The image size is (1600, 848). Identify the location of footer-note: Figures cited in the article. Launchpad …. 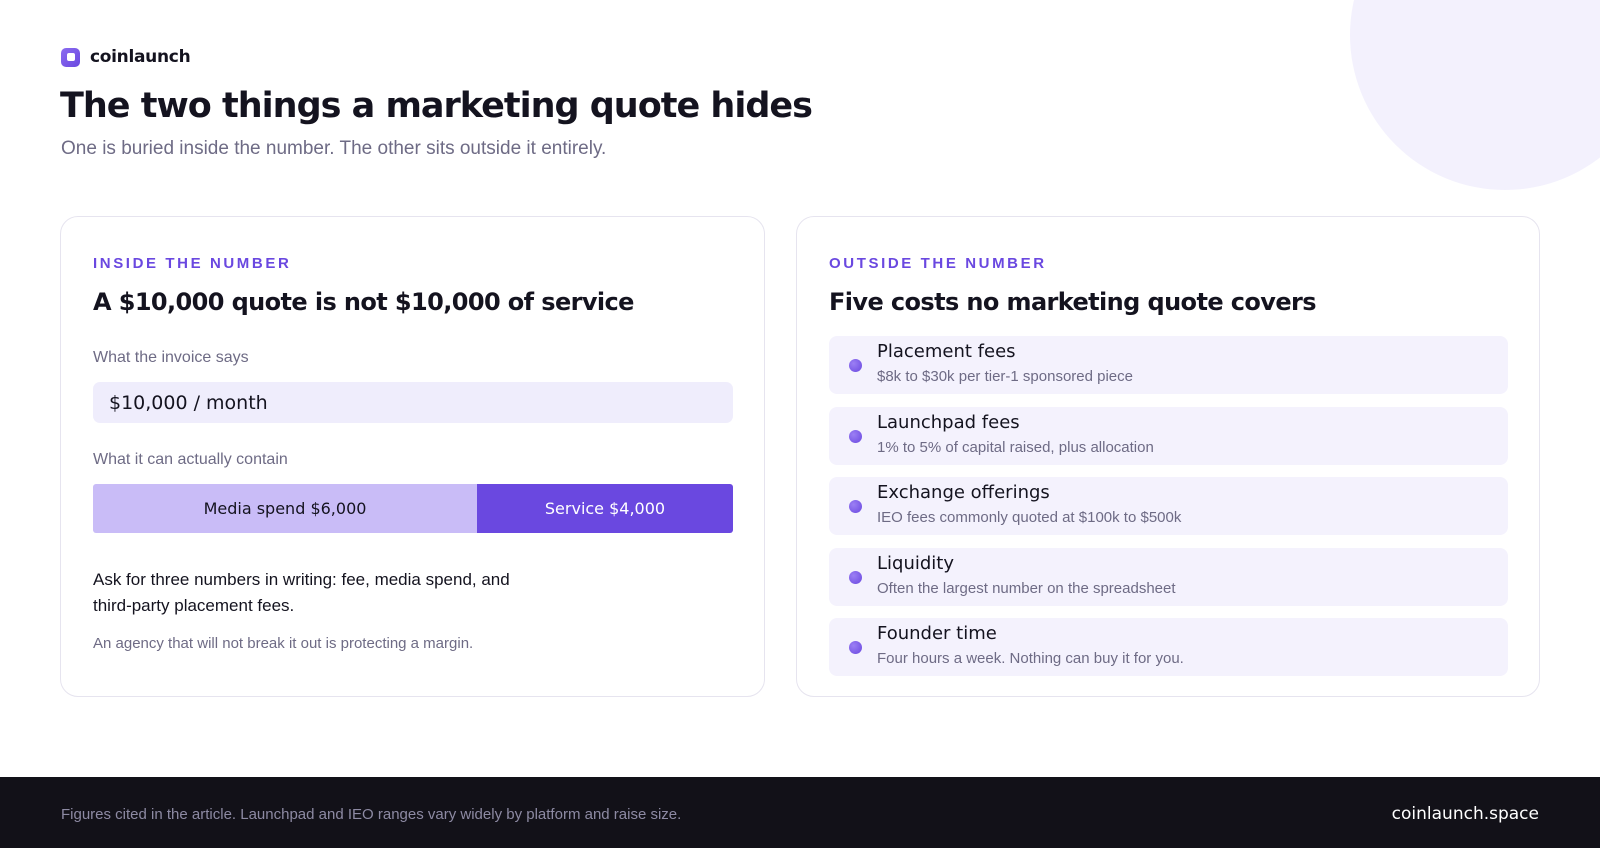
(371, 814).